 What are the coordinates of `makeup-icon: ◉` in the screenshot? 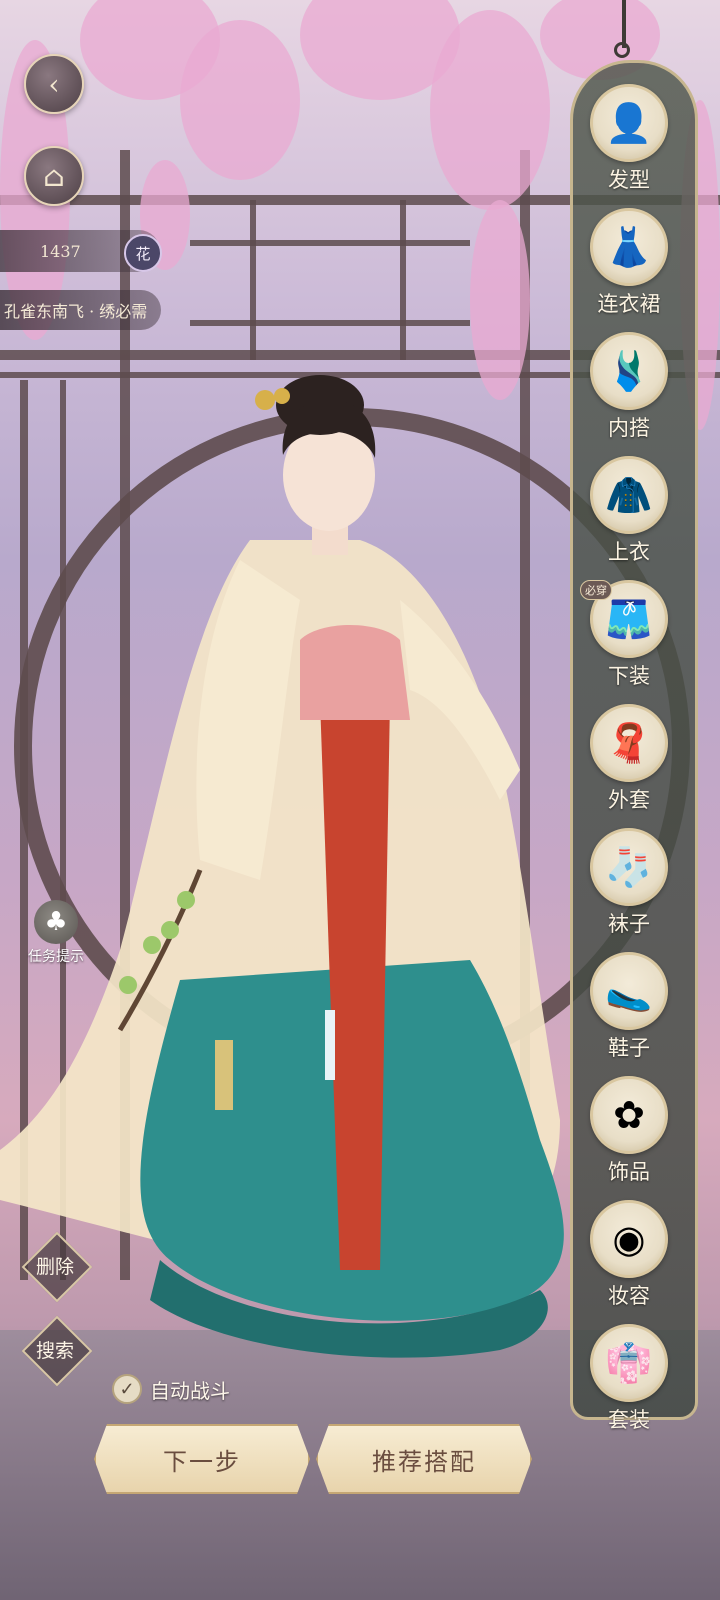 It's located at (629, 1239).